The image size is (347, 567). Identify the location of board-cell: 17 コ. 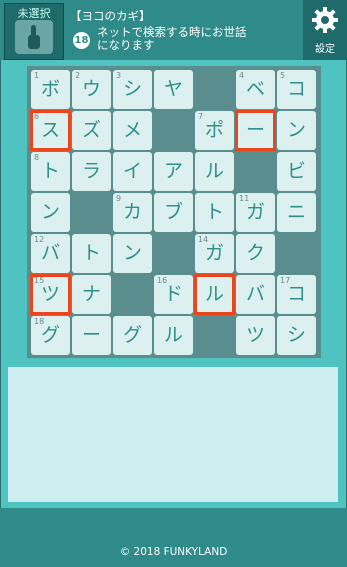
(296, 294).